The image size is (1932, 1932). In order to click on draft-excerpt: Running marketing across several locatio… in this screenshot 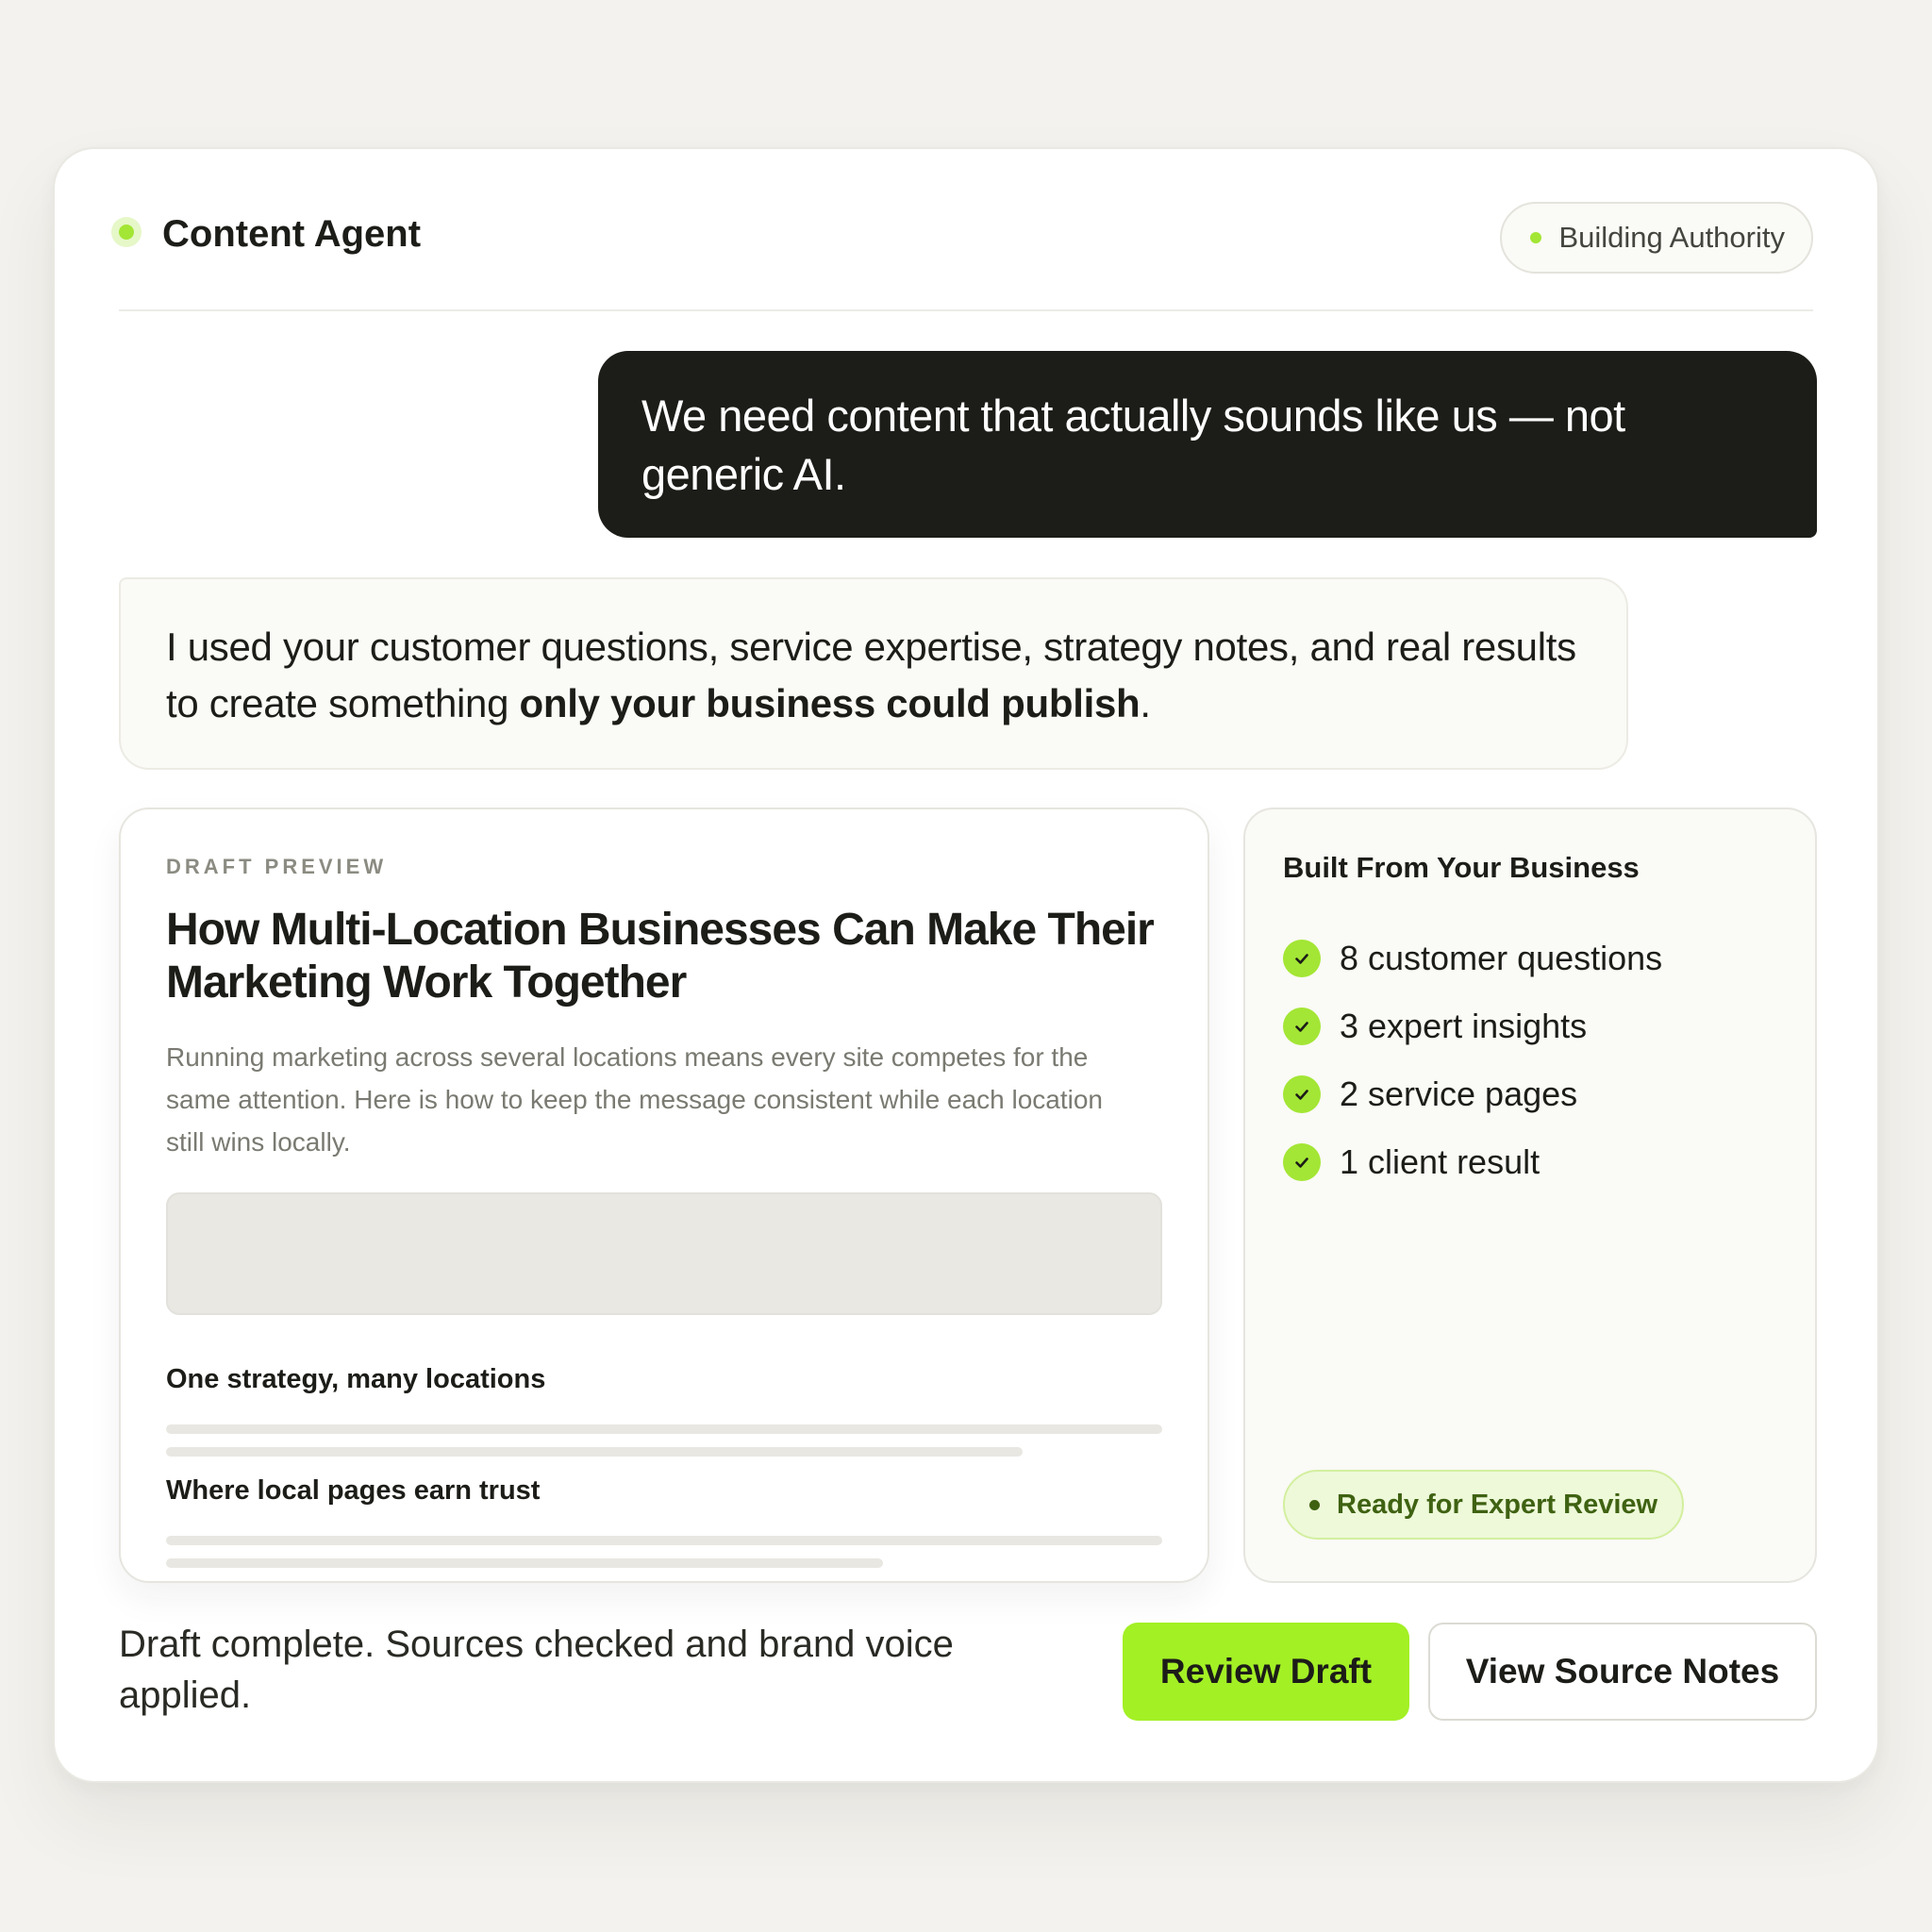, I will do `click(635, 1099)`.